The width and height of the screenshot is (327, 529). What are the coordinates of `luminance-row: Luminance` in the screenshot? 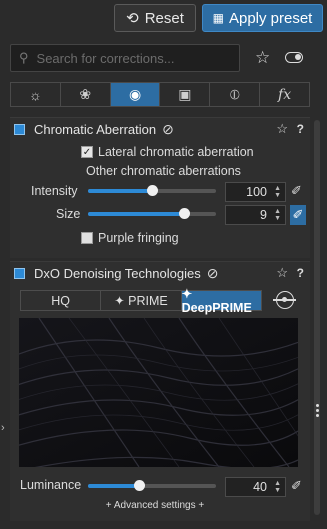 It's located at (50, 485).